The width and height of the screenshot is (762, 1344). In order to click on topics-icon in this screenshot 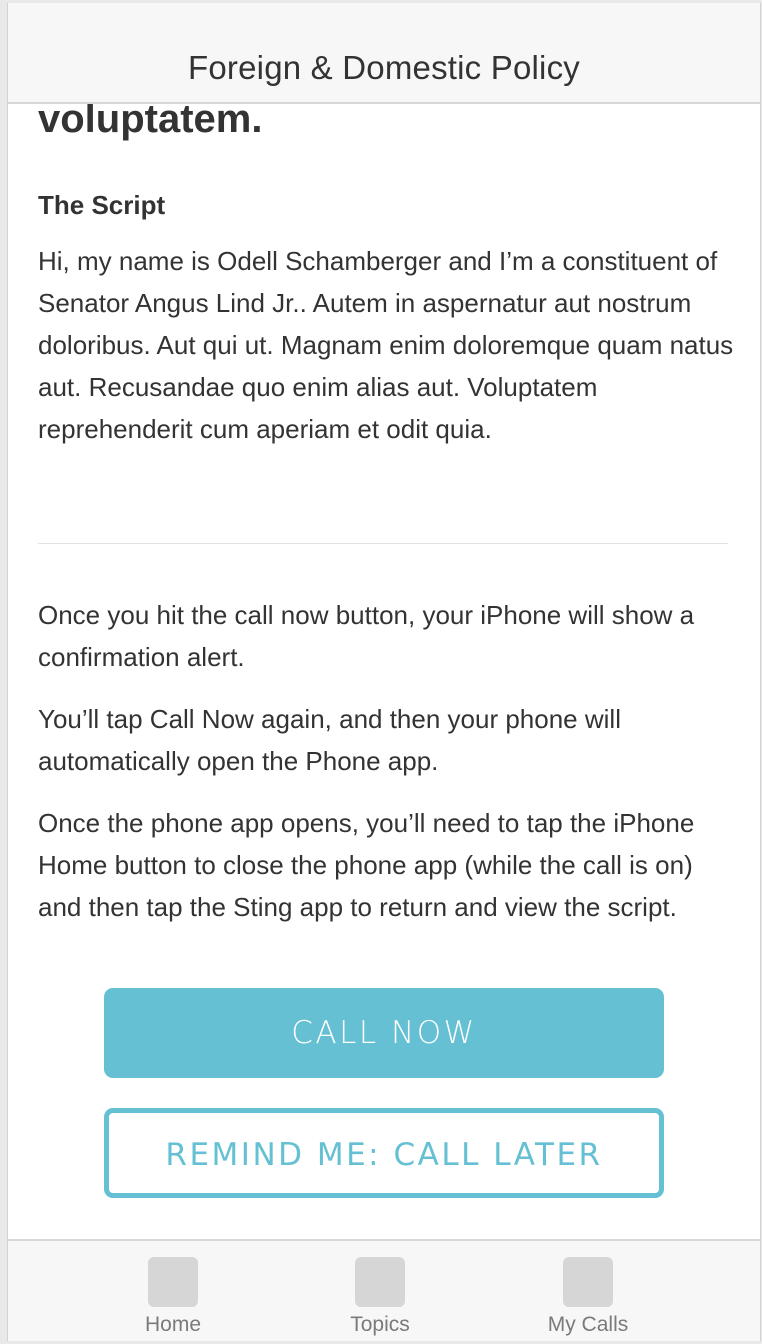, I will do `click(380, 1282)`.